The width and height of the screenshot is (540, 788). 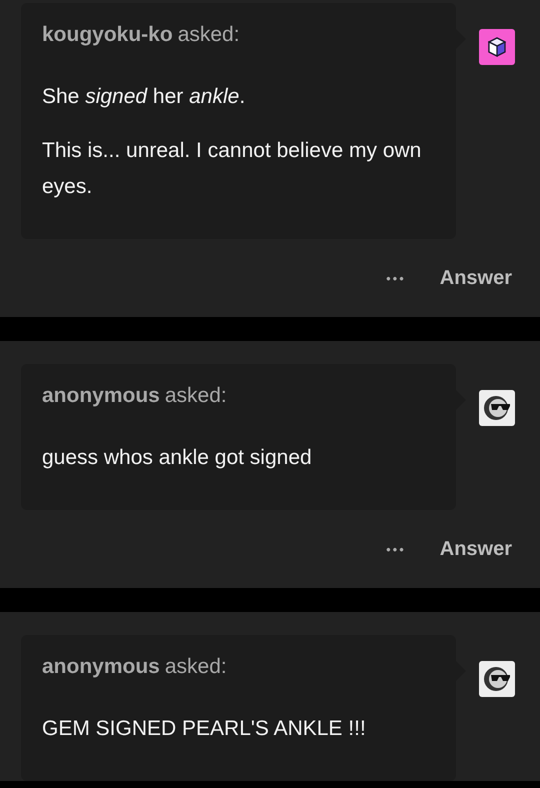 What do you see at coordinates (204, 729) in the screenshot?
I see `question-text: GEM SIGNED PEARL'S ANKLE !!!` at bounding box center [204, 729].